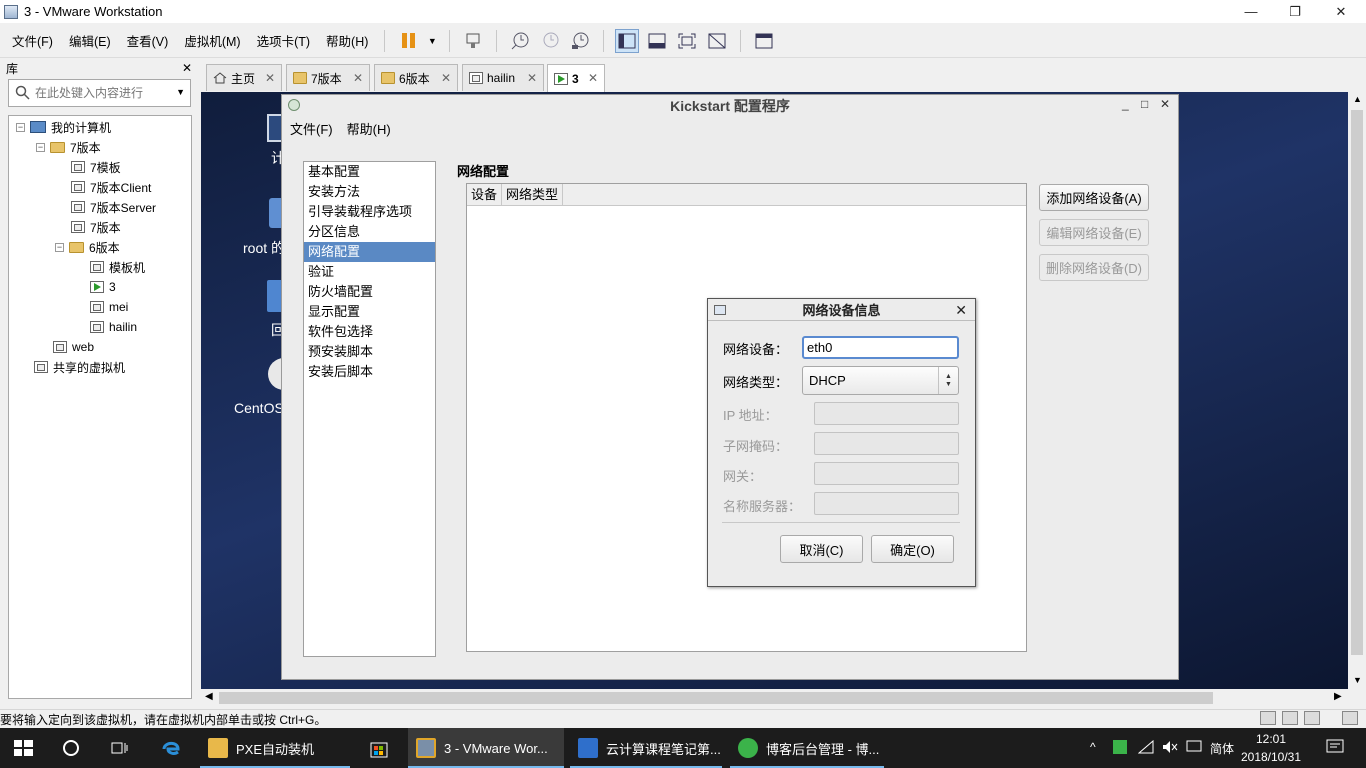 Image resolution: width=1366 pixels, height=768 pixels. I want to click on name-server-field, so click(886, 503).